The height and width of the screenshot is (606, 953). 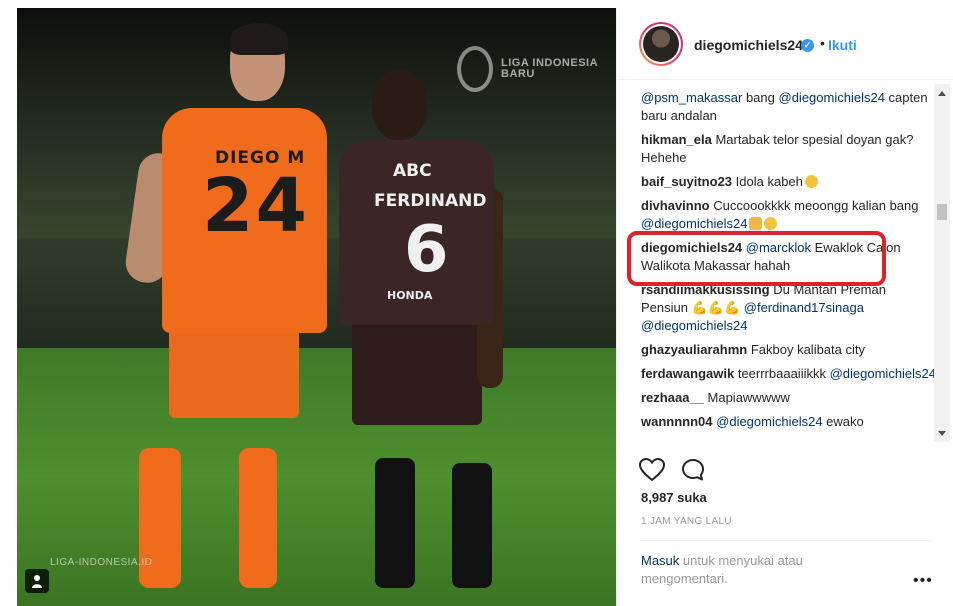 What do you see at coordinates (756, 258) in the screenshot?
I see `red-highlight-annotation` at bounding box center [756, 258].